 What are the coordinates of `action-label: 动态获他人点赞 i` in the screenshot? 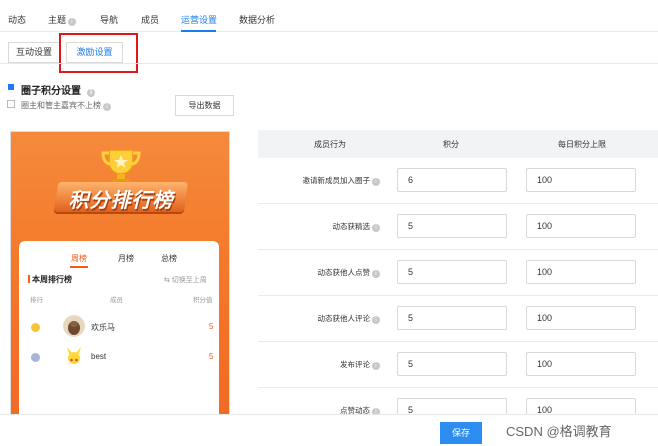 It's located at (319, 272).